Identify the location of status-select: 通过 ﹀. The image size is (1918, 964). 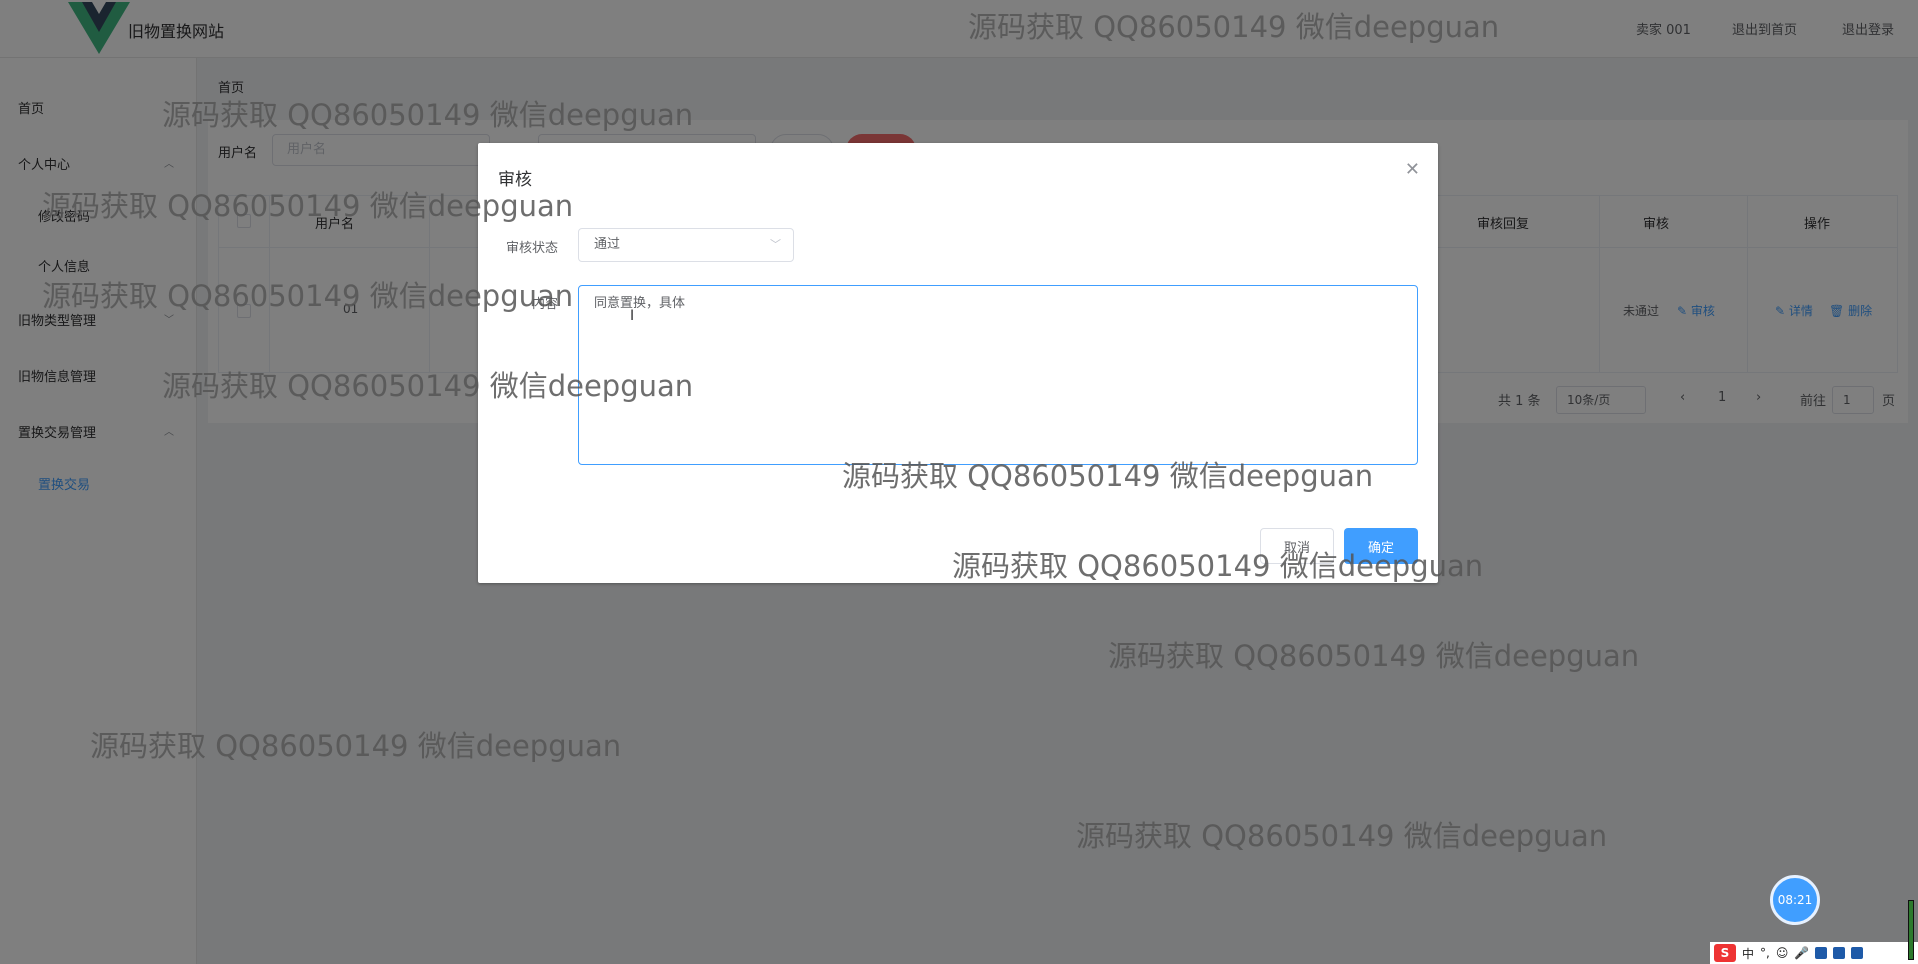
(686, 245).